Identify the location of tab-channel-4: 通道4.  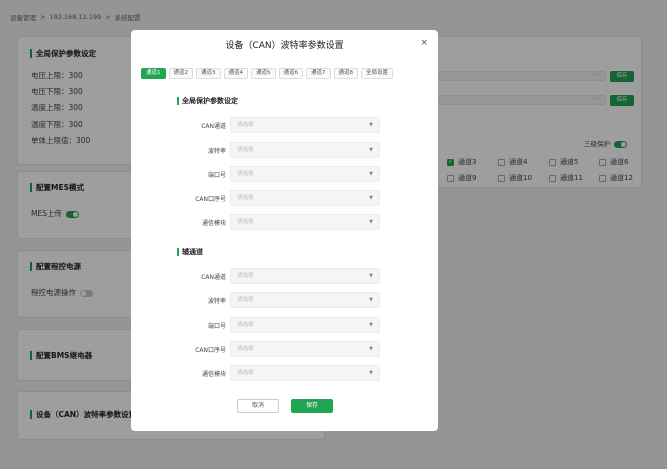
(235, 73).